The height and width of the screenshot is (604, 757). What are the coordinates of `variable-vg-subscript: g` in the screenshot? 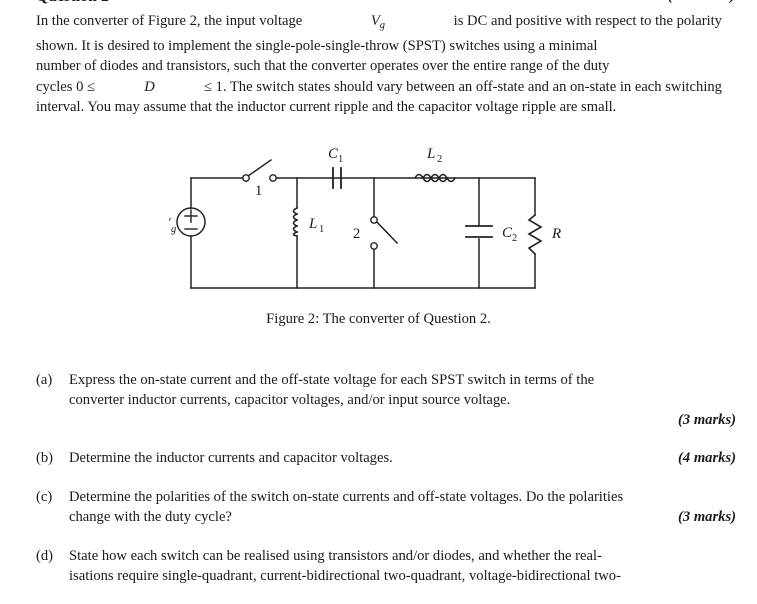 It's located at (382, 25).